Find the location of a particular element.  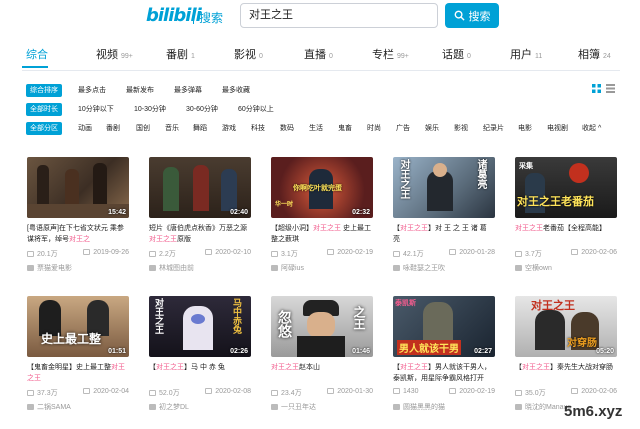

filter-zone-documentary: 纪录片 is located at coordinates (493, 128).